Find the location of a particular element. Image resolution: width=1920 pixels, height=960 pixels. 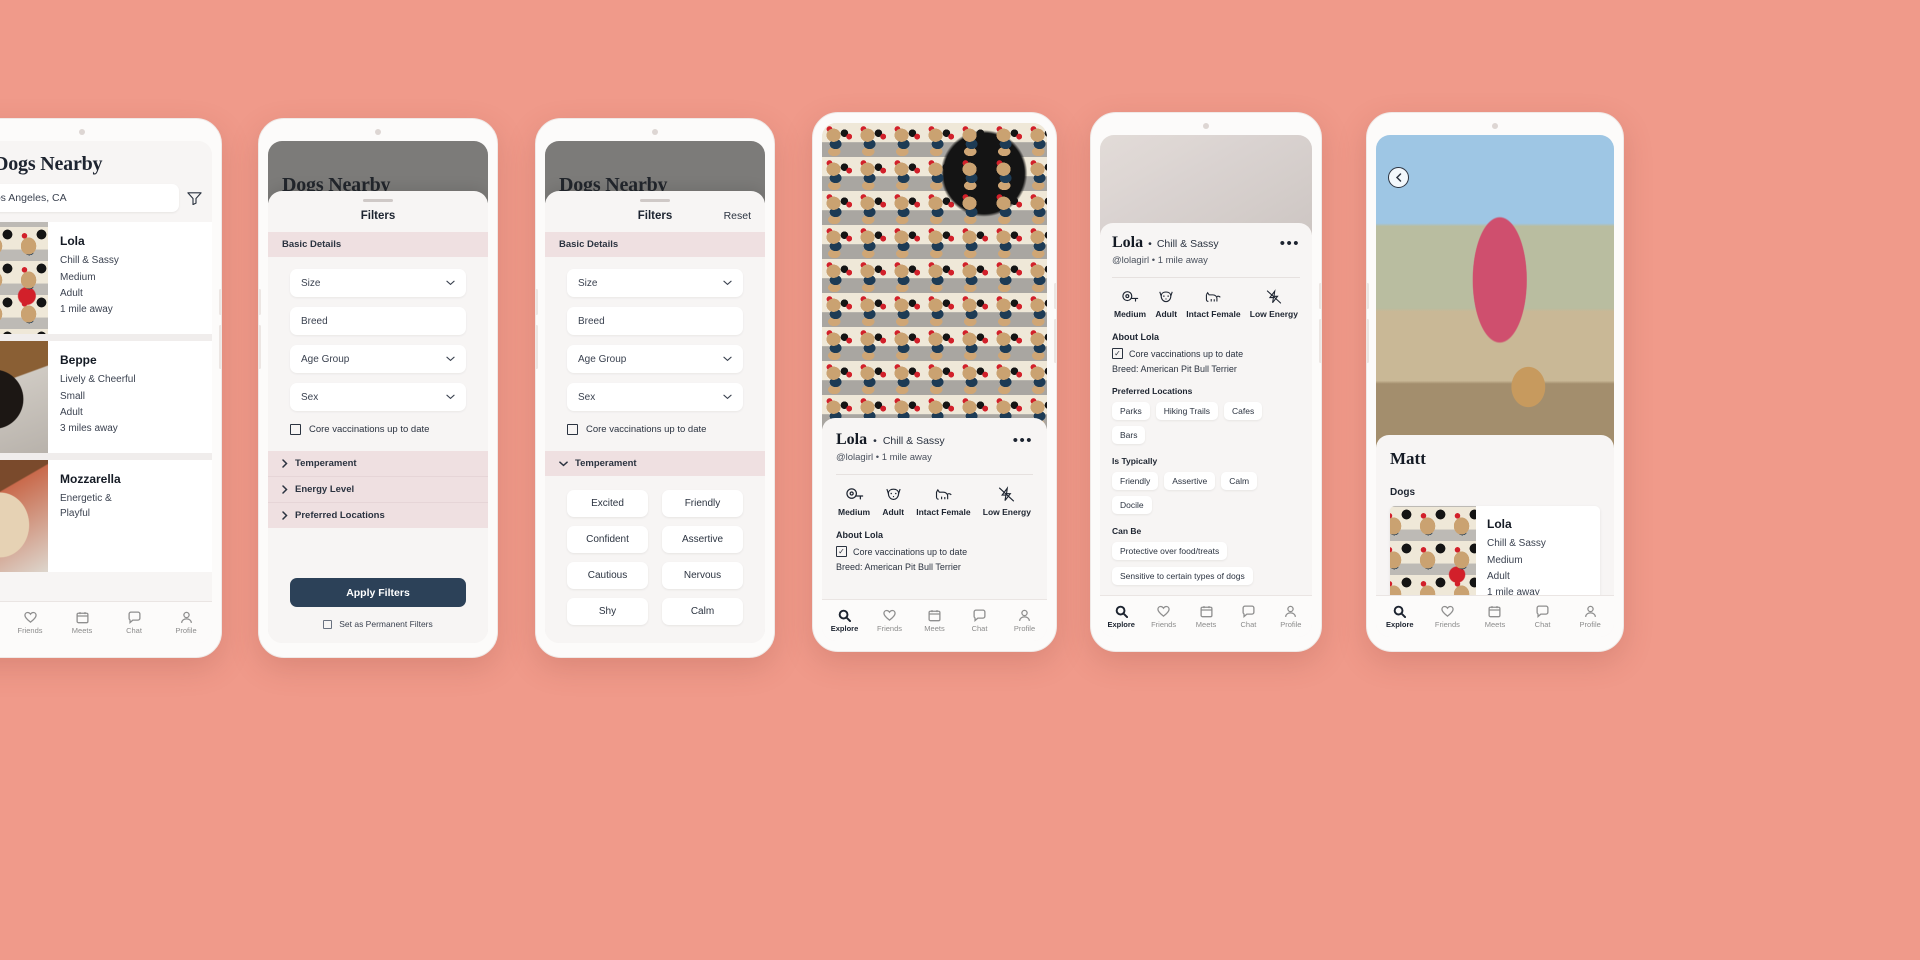

phone1-search-row: Los Angeles, CA is located at coordinates (106, 203).